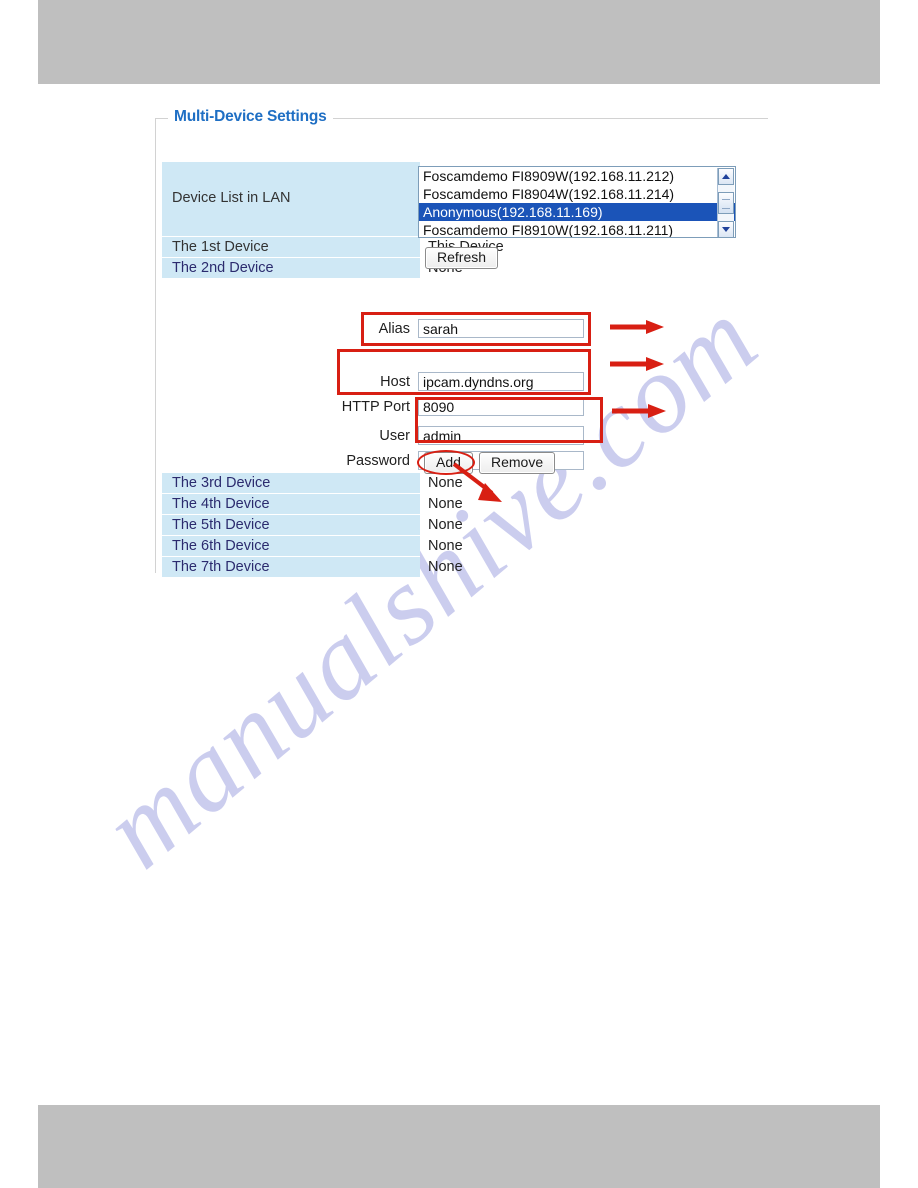 This screenshot has width=918, height=1188. Describe the element at coordinates (445, 483) in the screenshot. I see `device-3-value: None` at that location.